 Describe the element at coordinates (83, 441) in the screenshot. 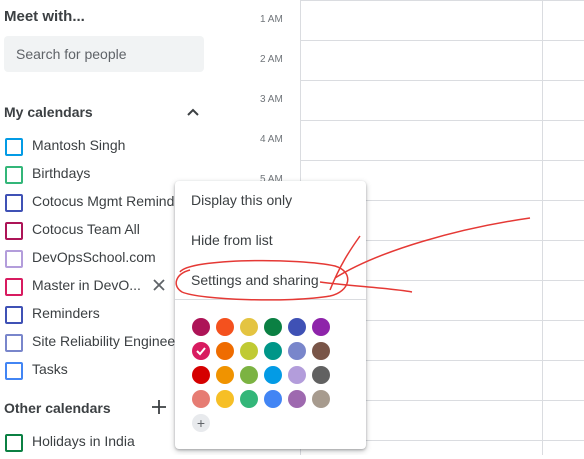

I see `calendar-label: Holidays in India` at that location.